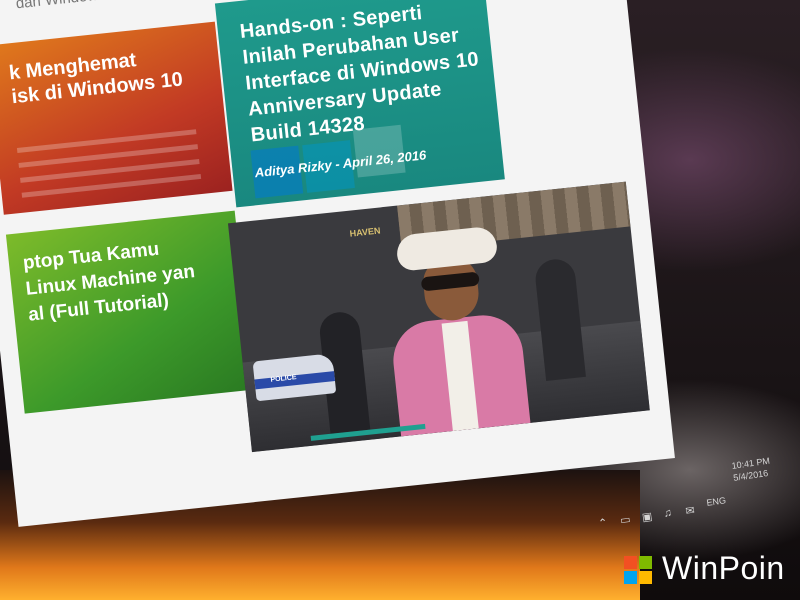 The height and width of the screenshot is (600, 800). What do you see at coordinates (115, 158) in the screenshot?
I see `article-card-thumbnail-lines` at bounding box center [115, 158].